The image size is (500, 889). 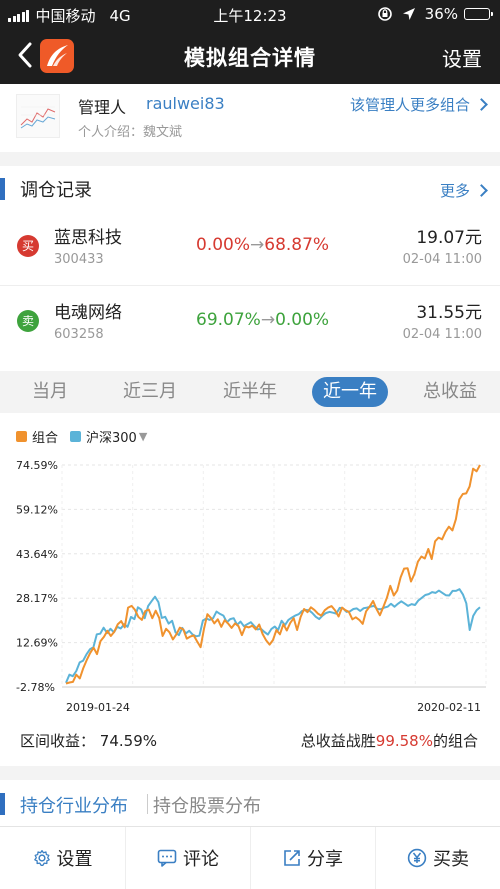 I want to click on stock-code: 300433, so click(x=79, y=259).